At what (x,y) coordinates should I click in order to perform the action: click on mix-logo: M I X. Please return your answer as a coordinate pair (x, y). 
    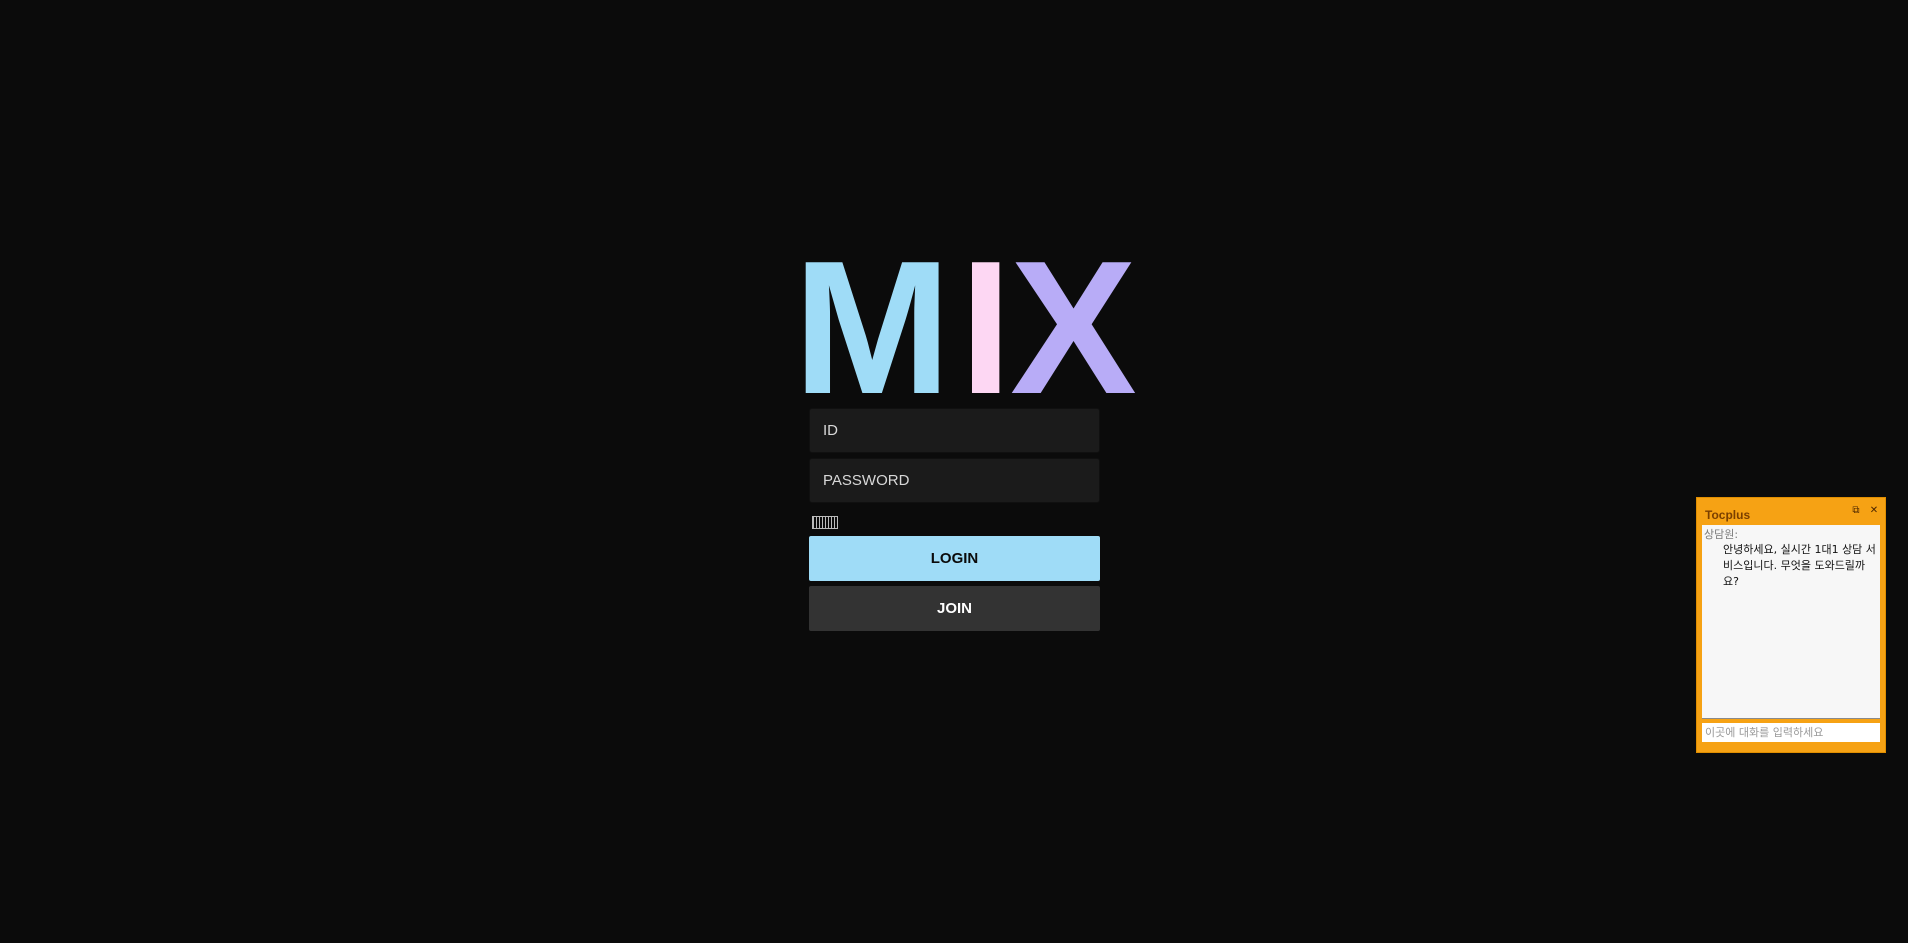
    Looking at the image, I should click on (965, 328).